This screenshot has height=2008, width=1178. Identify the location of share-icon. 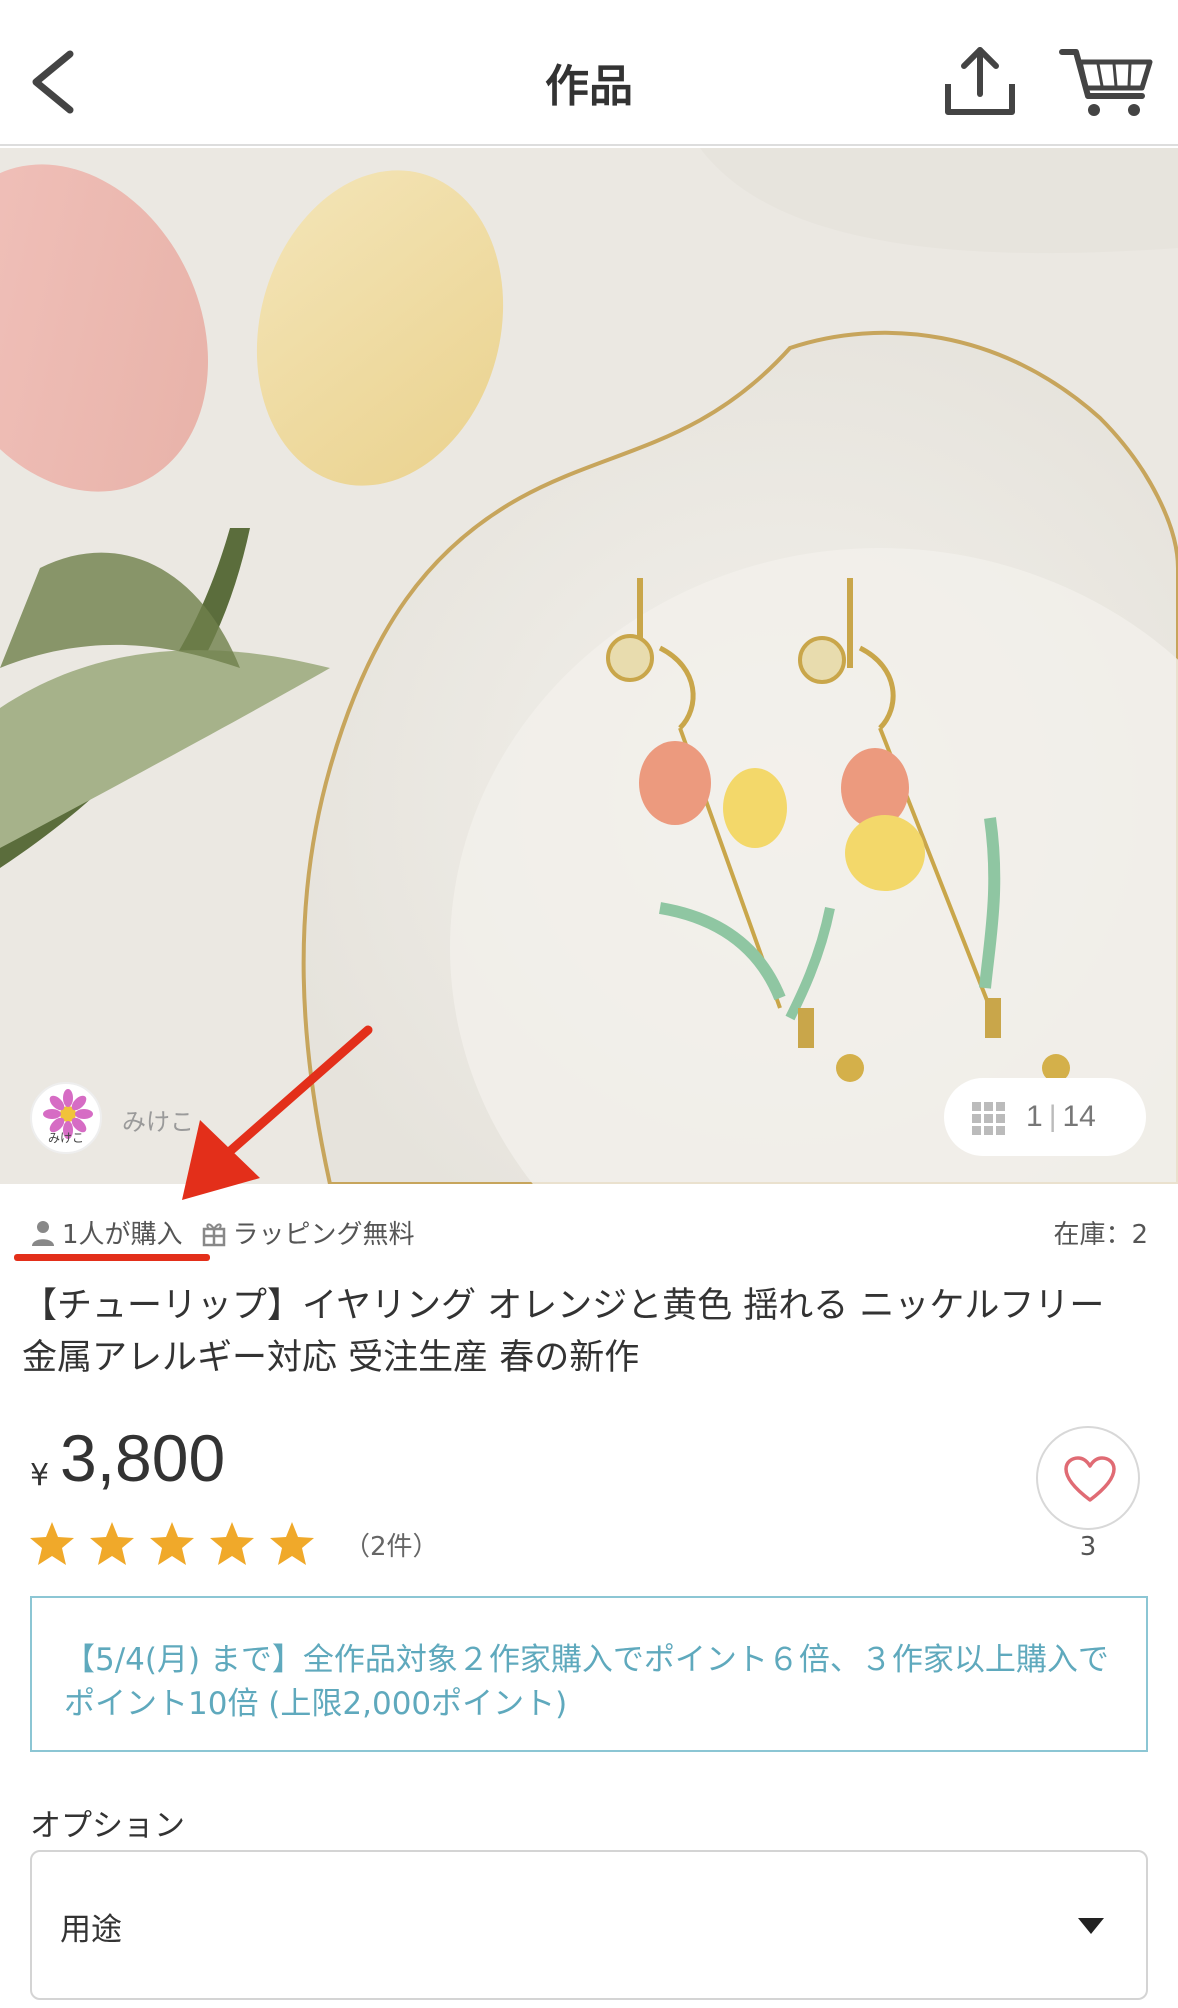
(980, 81).